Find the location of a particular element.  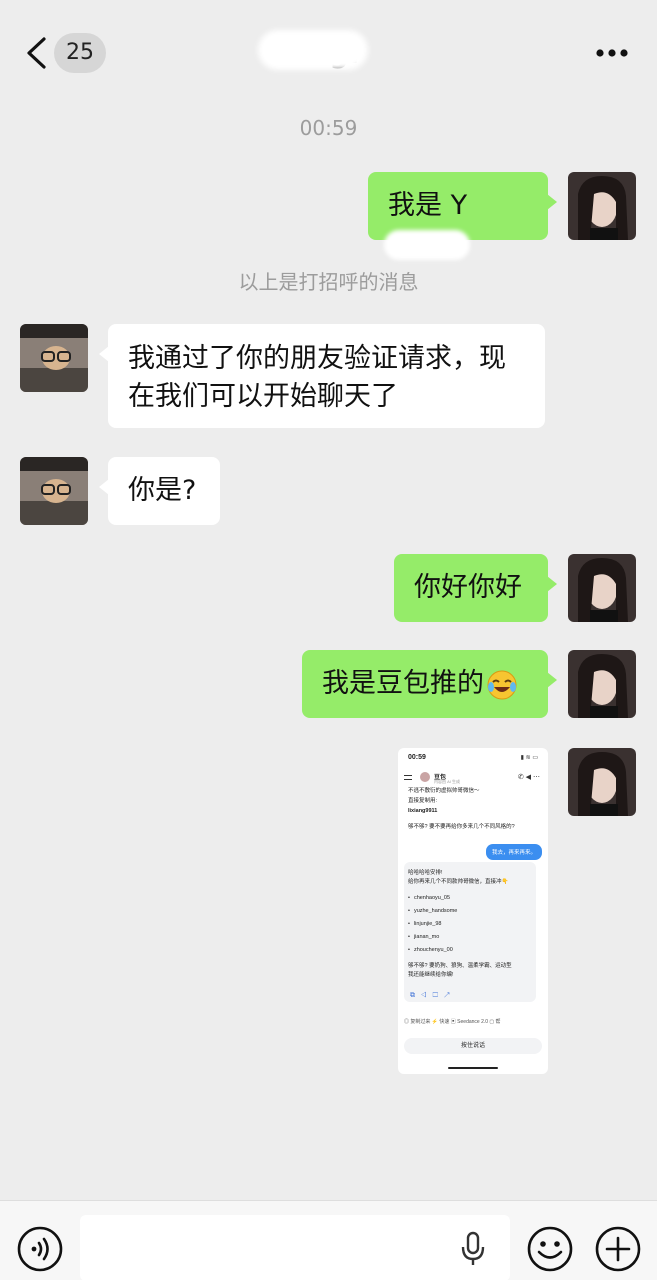

wechat-id-text: lixiang9911 is located at coordinates (423, 811).